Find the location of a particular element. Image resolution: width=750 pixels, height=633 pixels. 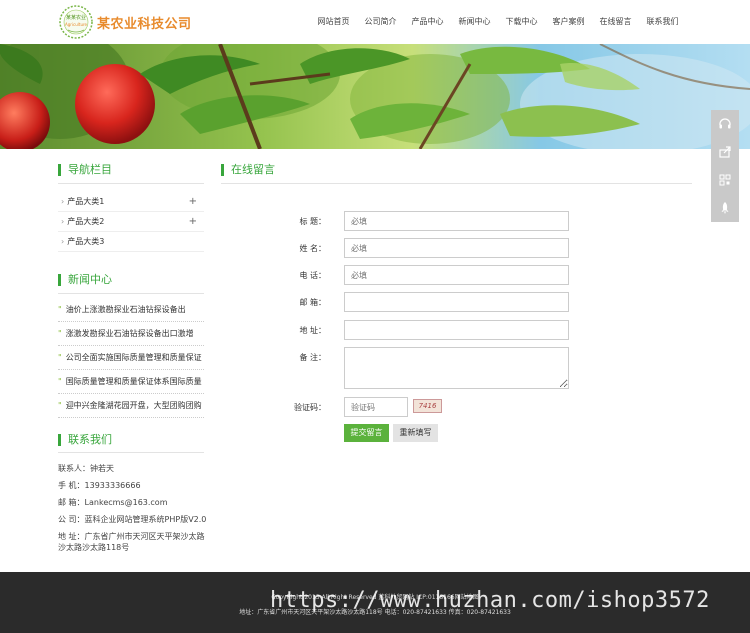

contact-phone: 手 机：13933336666 is located at coordinates (99, 485).